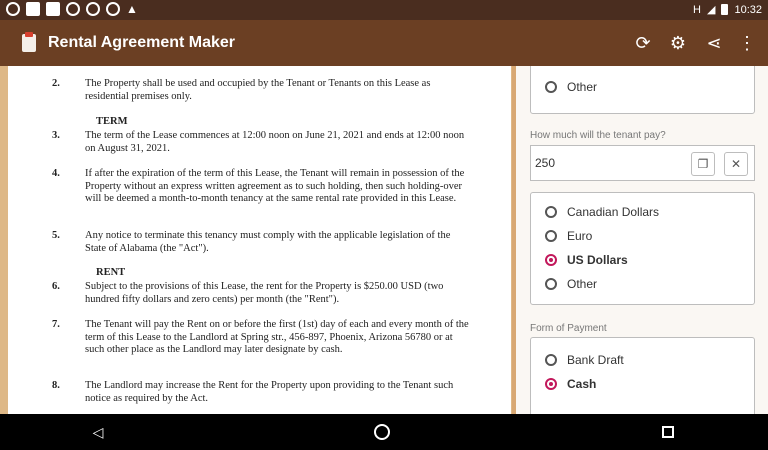 Image resolution: width=768 pixels, height=450 pixels. Describe the element at coordinates (736, 164) in the screenshot. I see `clear-icon: ✕` at that location.